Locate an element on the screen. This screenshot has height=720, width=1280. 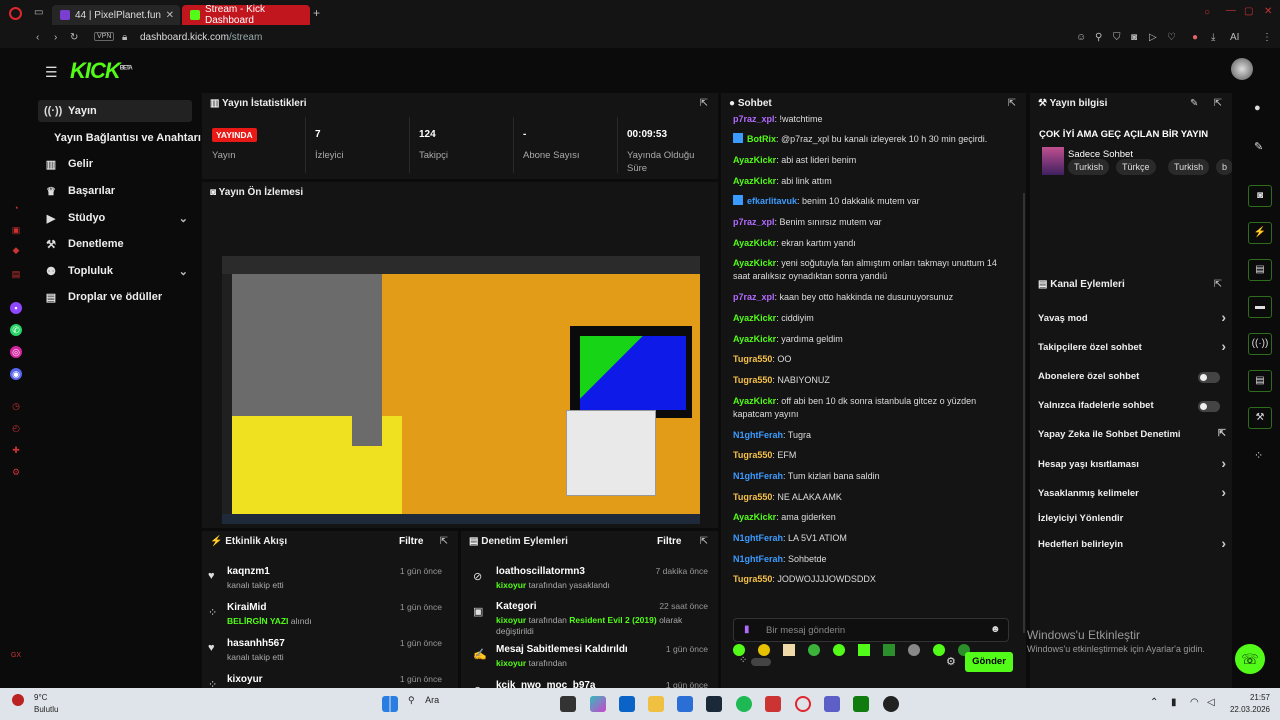
quick-actions-button: ⚡ is located at coordinates (1260, 233).